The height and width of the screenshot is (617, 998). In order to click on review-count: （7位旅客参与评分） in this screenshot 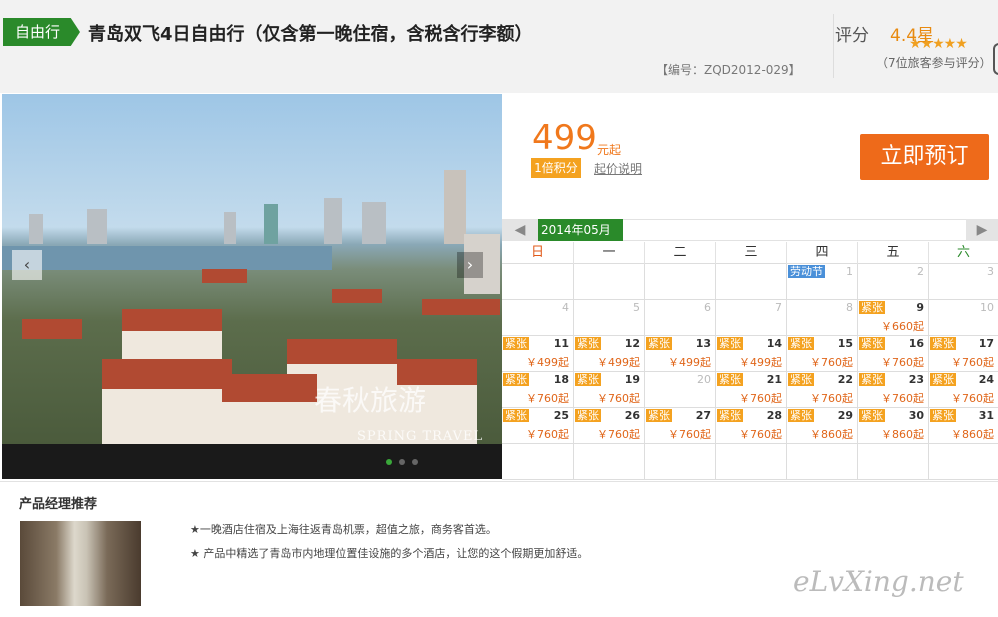, I will do `click(934, 62)`.